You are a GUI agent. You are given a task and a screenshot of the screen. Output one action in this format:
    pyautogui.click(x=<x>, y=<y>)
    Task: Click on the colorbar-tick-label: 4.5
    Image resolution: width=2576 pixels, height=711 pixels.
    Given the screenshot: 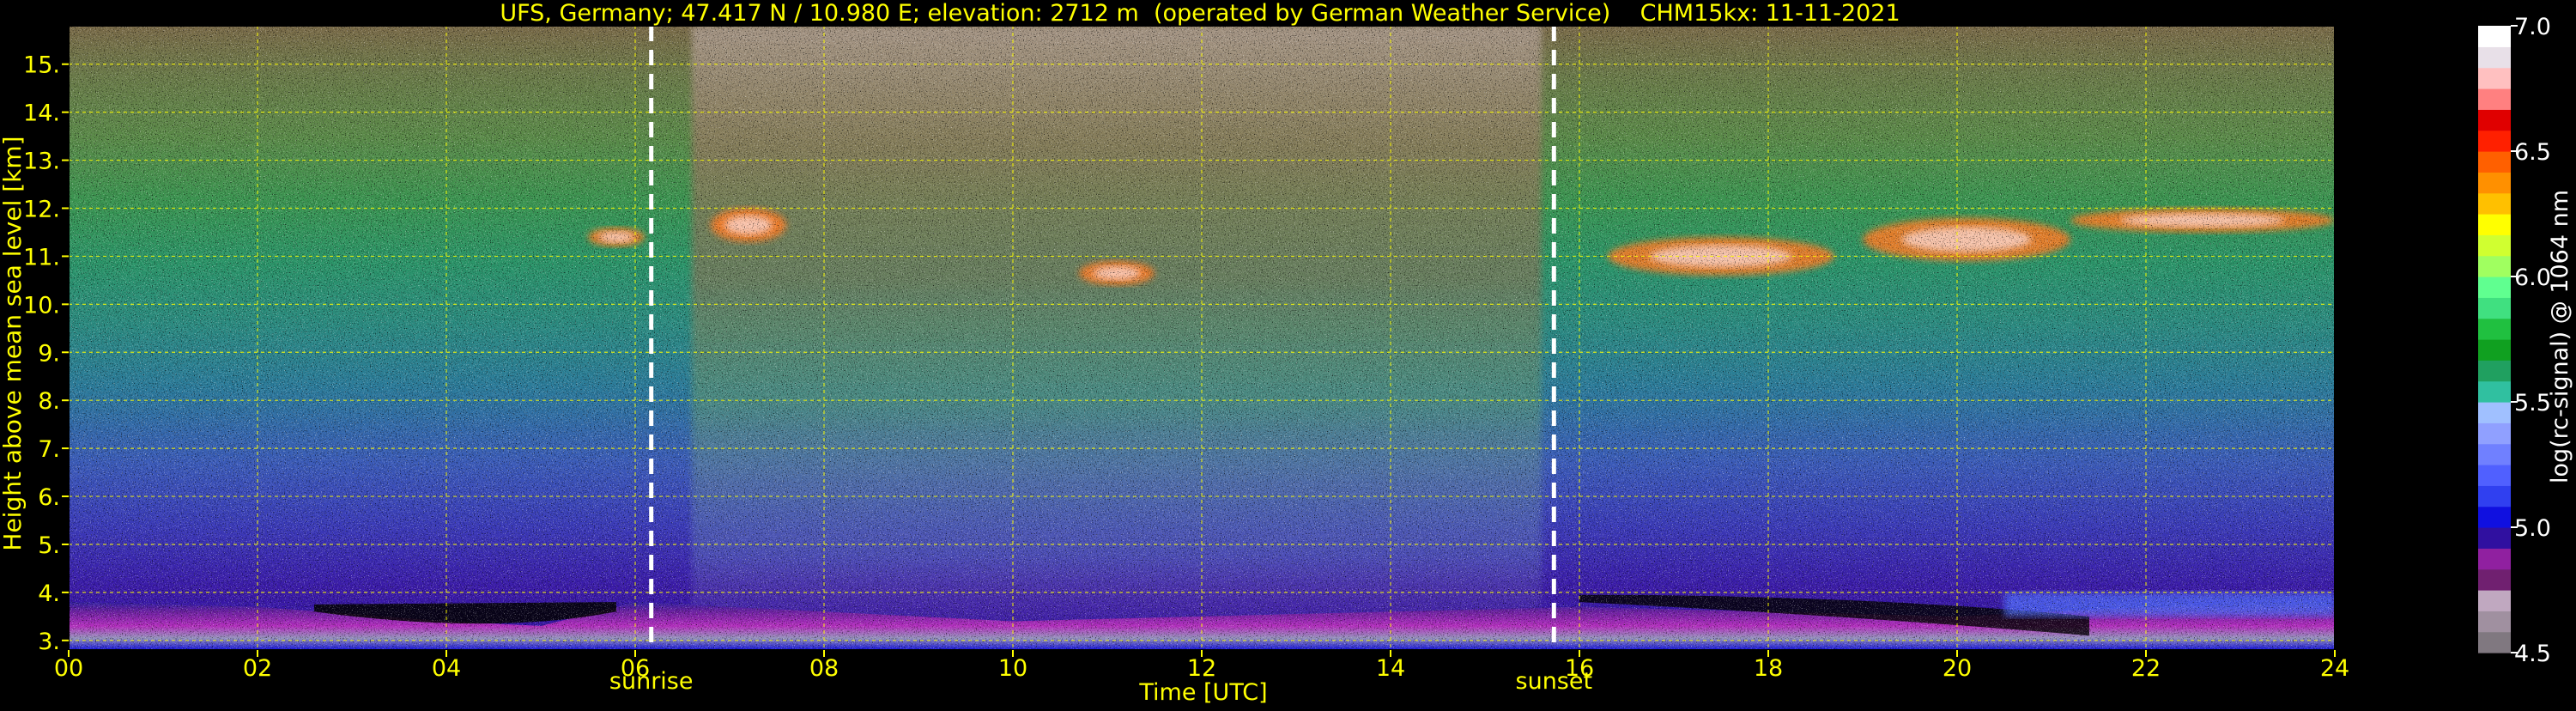 What is the action you would take?
    pyautogui.click(x=2532, y=654)
    